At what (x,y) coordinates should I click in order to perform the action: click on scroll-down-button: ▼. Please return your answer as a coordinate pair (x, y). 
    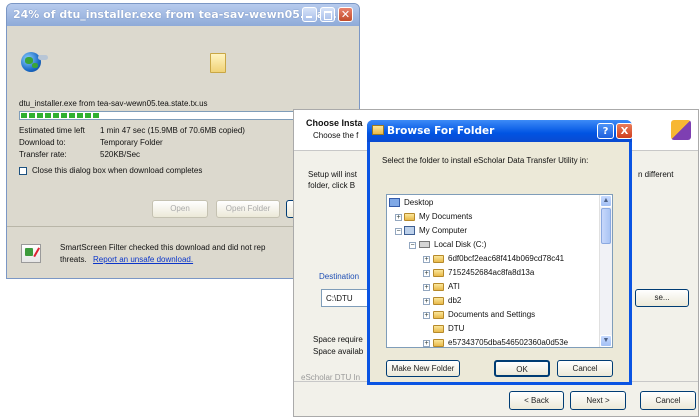
    Looking at the image, I should click on (606, 341).